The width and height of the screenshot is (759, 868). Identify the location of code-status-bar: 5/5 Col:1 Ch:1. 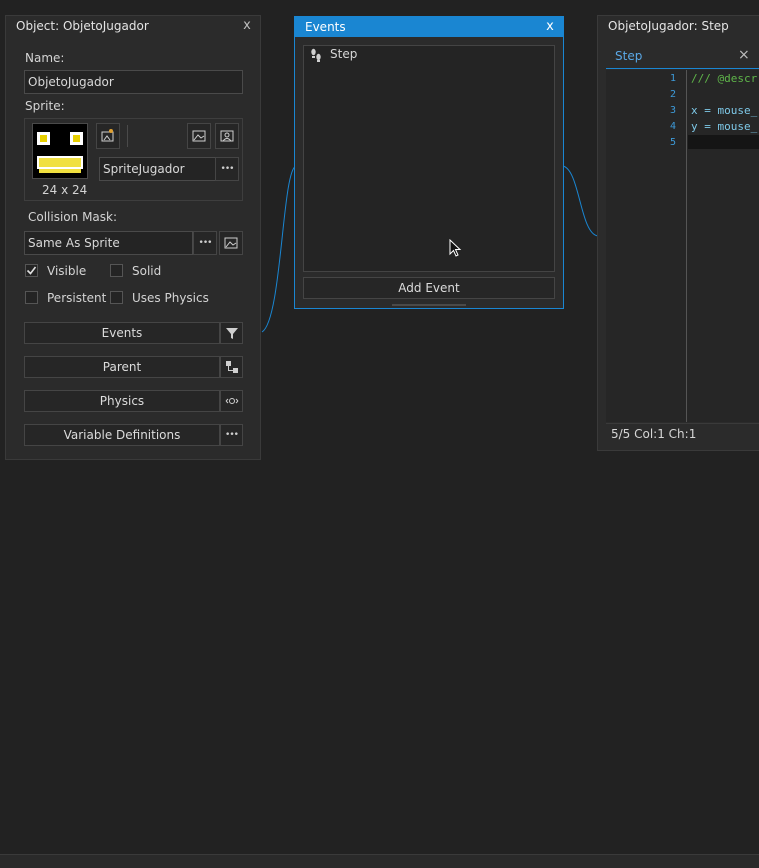
(682, 433).